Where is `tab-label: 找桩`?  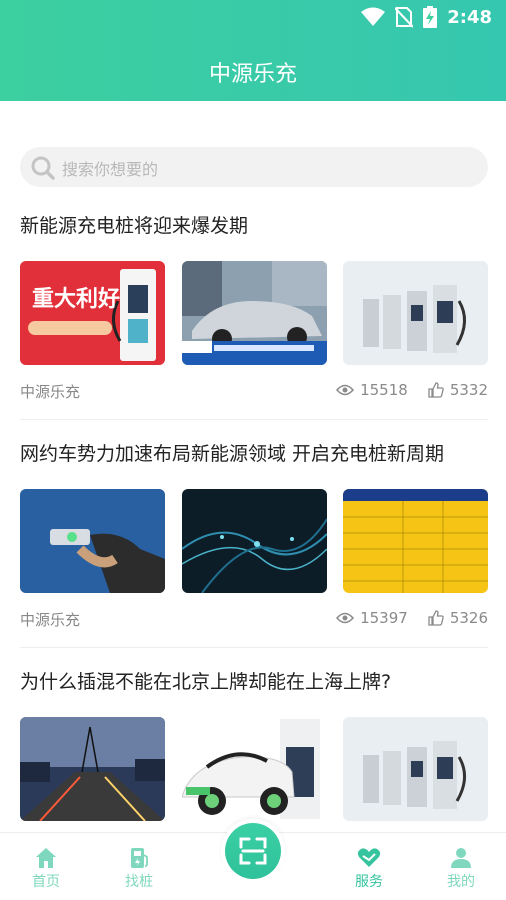
tab-label: 找桩 is located at coordinates (139, 882).